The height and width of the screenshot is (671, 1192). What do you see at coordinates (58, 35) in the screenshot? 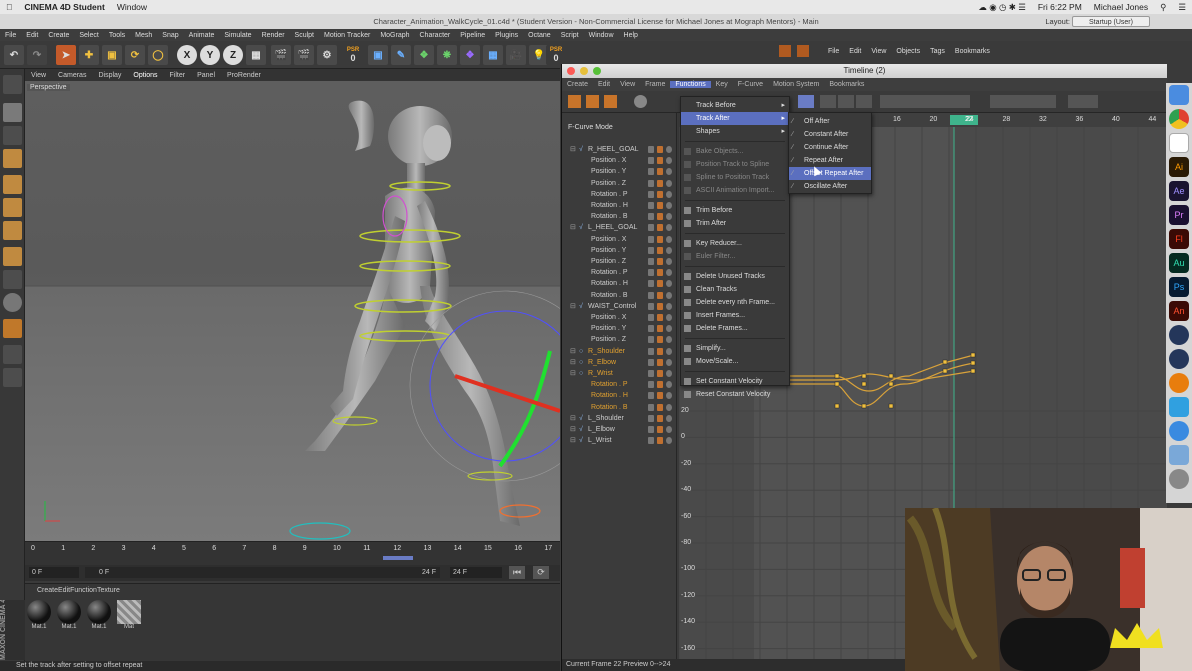
I see `menu-create: Create` at bounding box center [58, 35].